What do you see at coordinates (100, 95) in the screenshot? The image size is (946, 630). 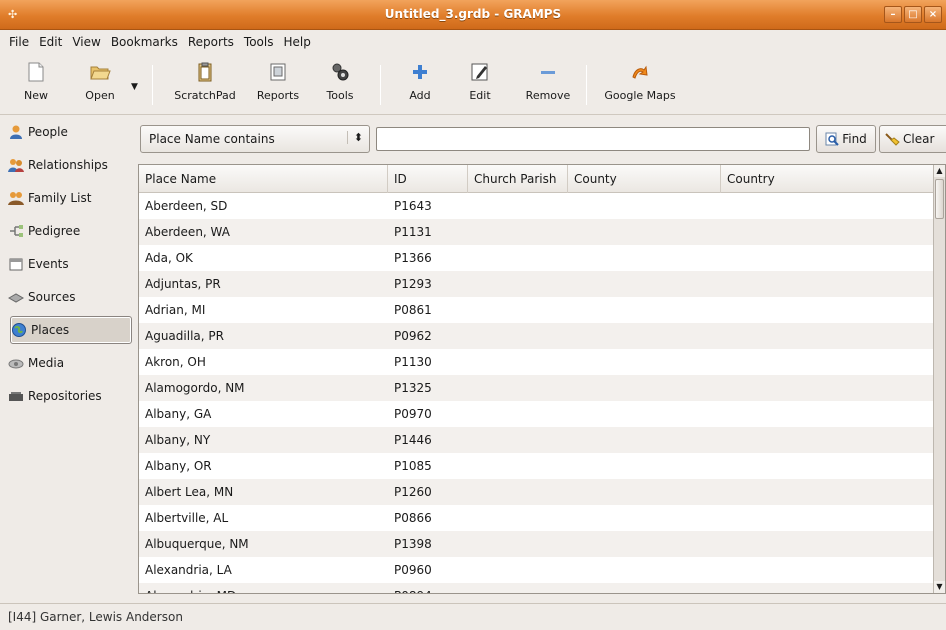 I see `open-label: Open` at bounding box center [100, 95].